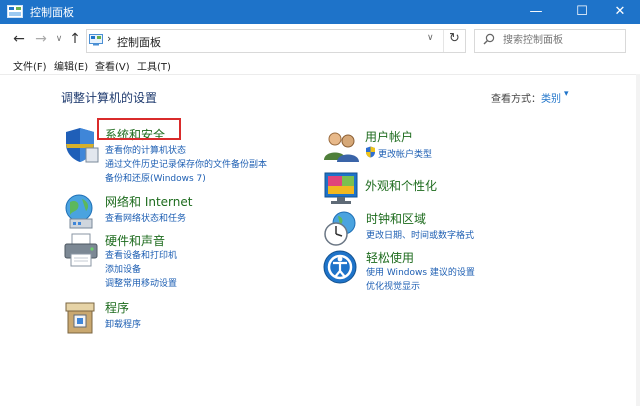 The width and height of the screenshot is (640, 407). What do you see at coordinates (389, 136) in the screenshot?
I see `category-title-user-accounts: 用户帐户` at bounding box center [389, 136].